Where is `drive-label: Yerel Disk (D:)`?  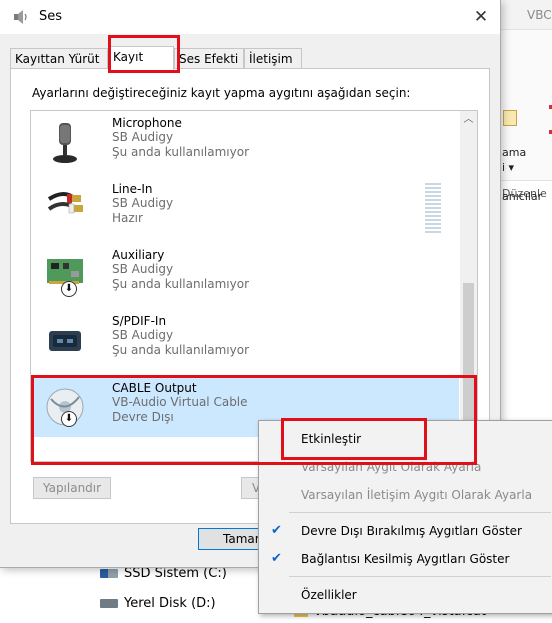 drive-label: Yerel Disk (D:) is located at coordinates (170, 603).